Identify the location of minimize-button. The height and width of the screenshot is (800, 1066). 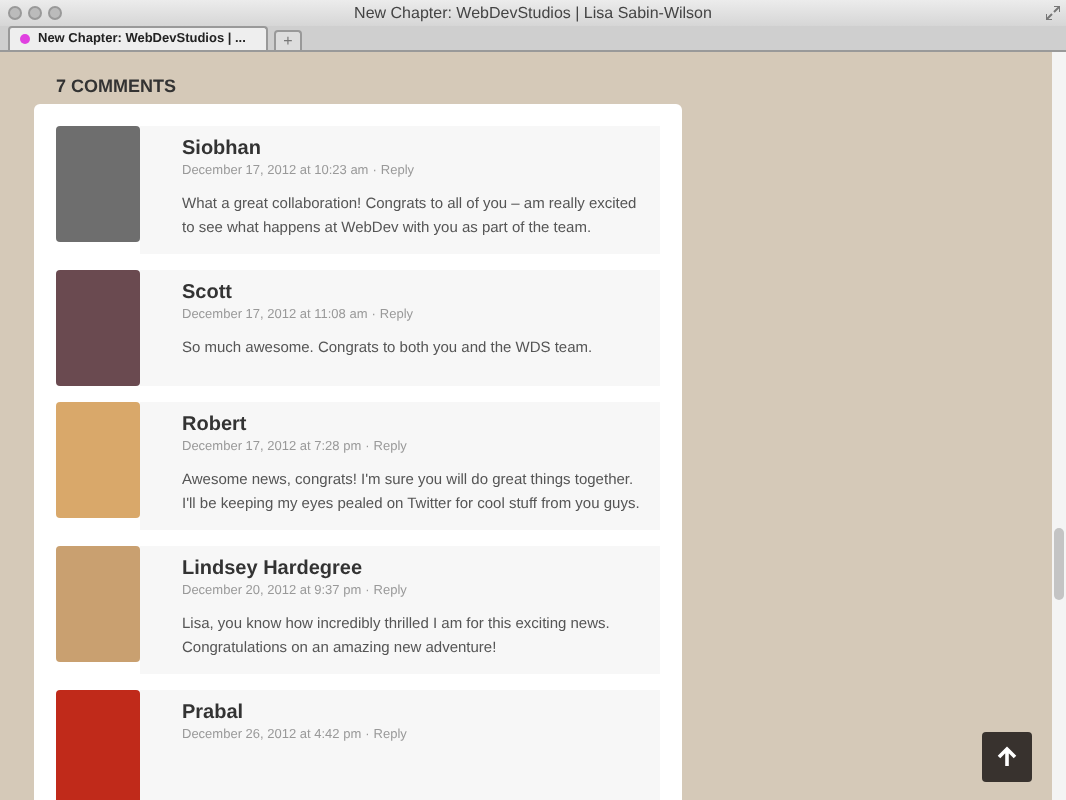
(35, 13).